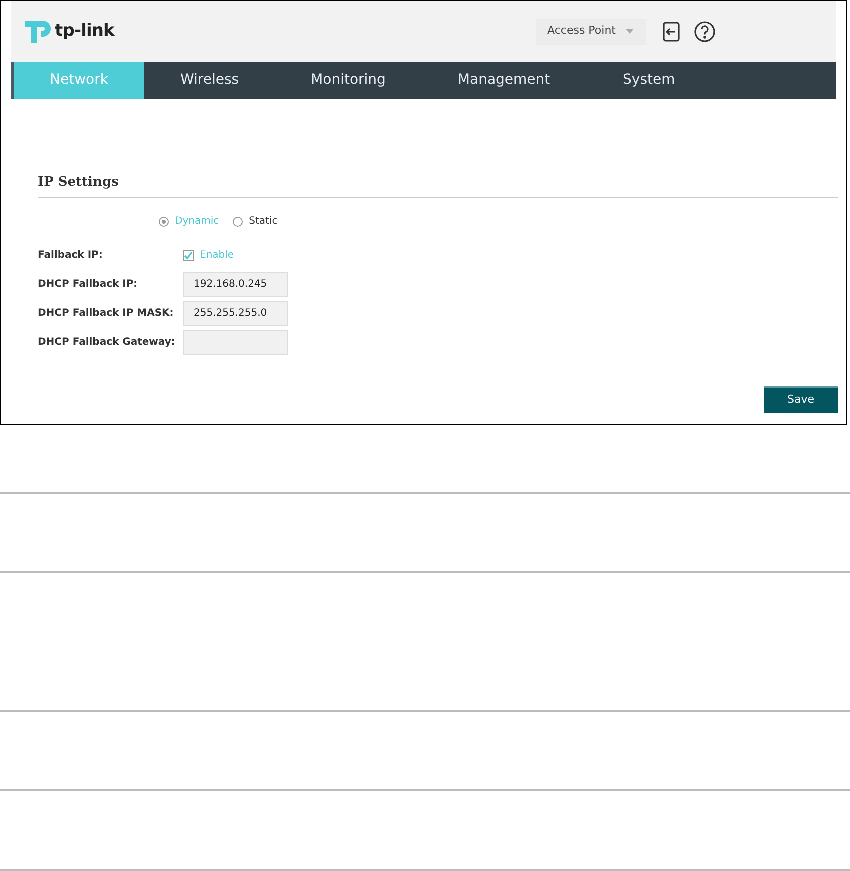  What do you see at coordinates (255, 221) in the screenshot?
I see `radio-option: Static` at bounding box center [255, 221].